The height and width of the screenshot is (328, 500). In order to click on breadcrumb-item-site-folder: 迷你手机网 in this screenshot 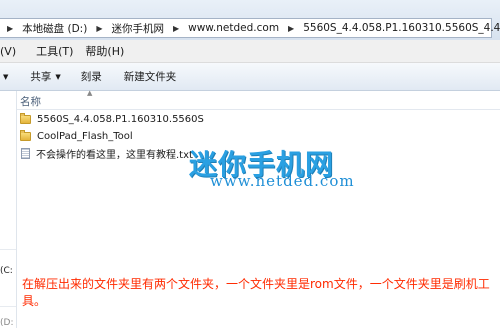, I will do `click(137, 28)`.